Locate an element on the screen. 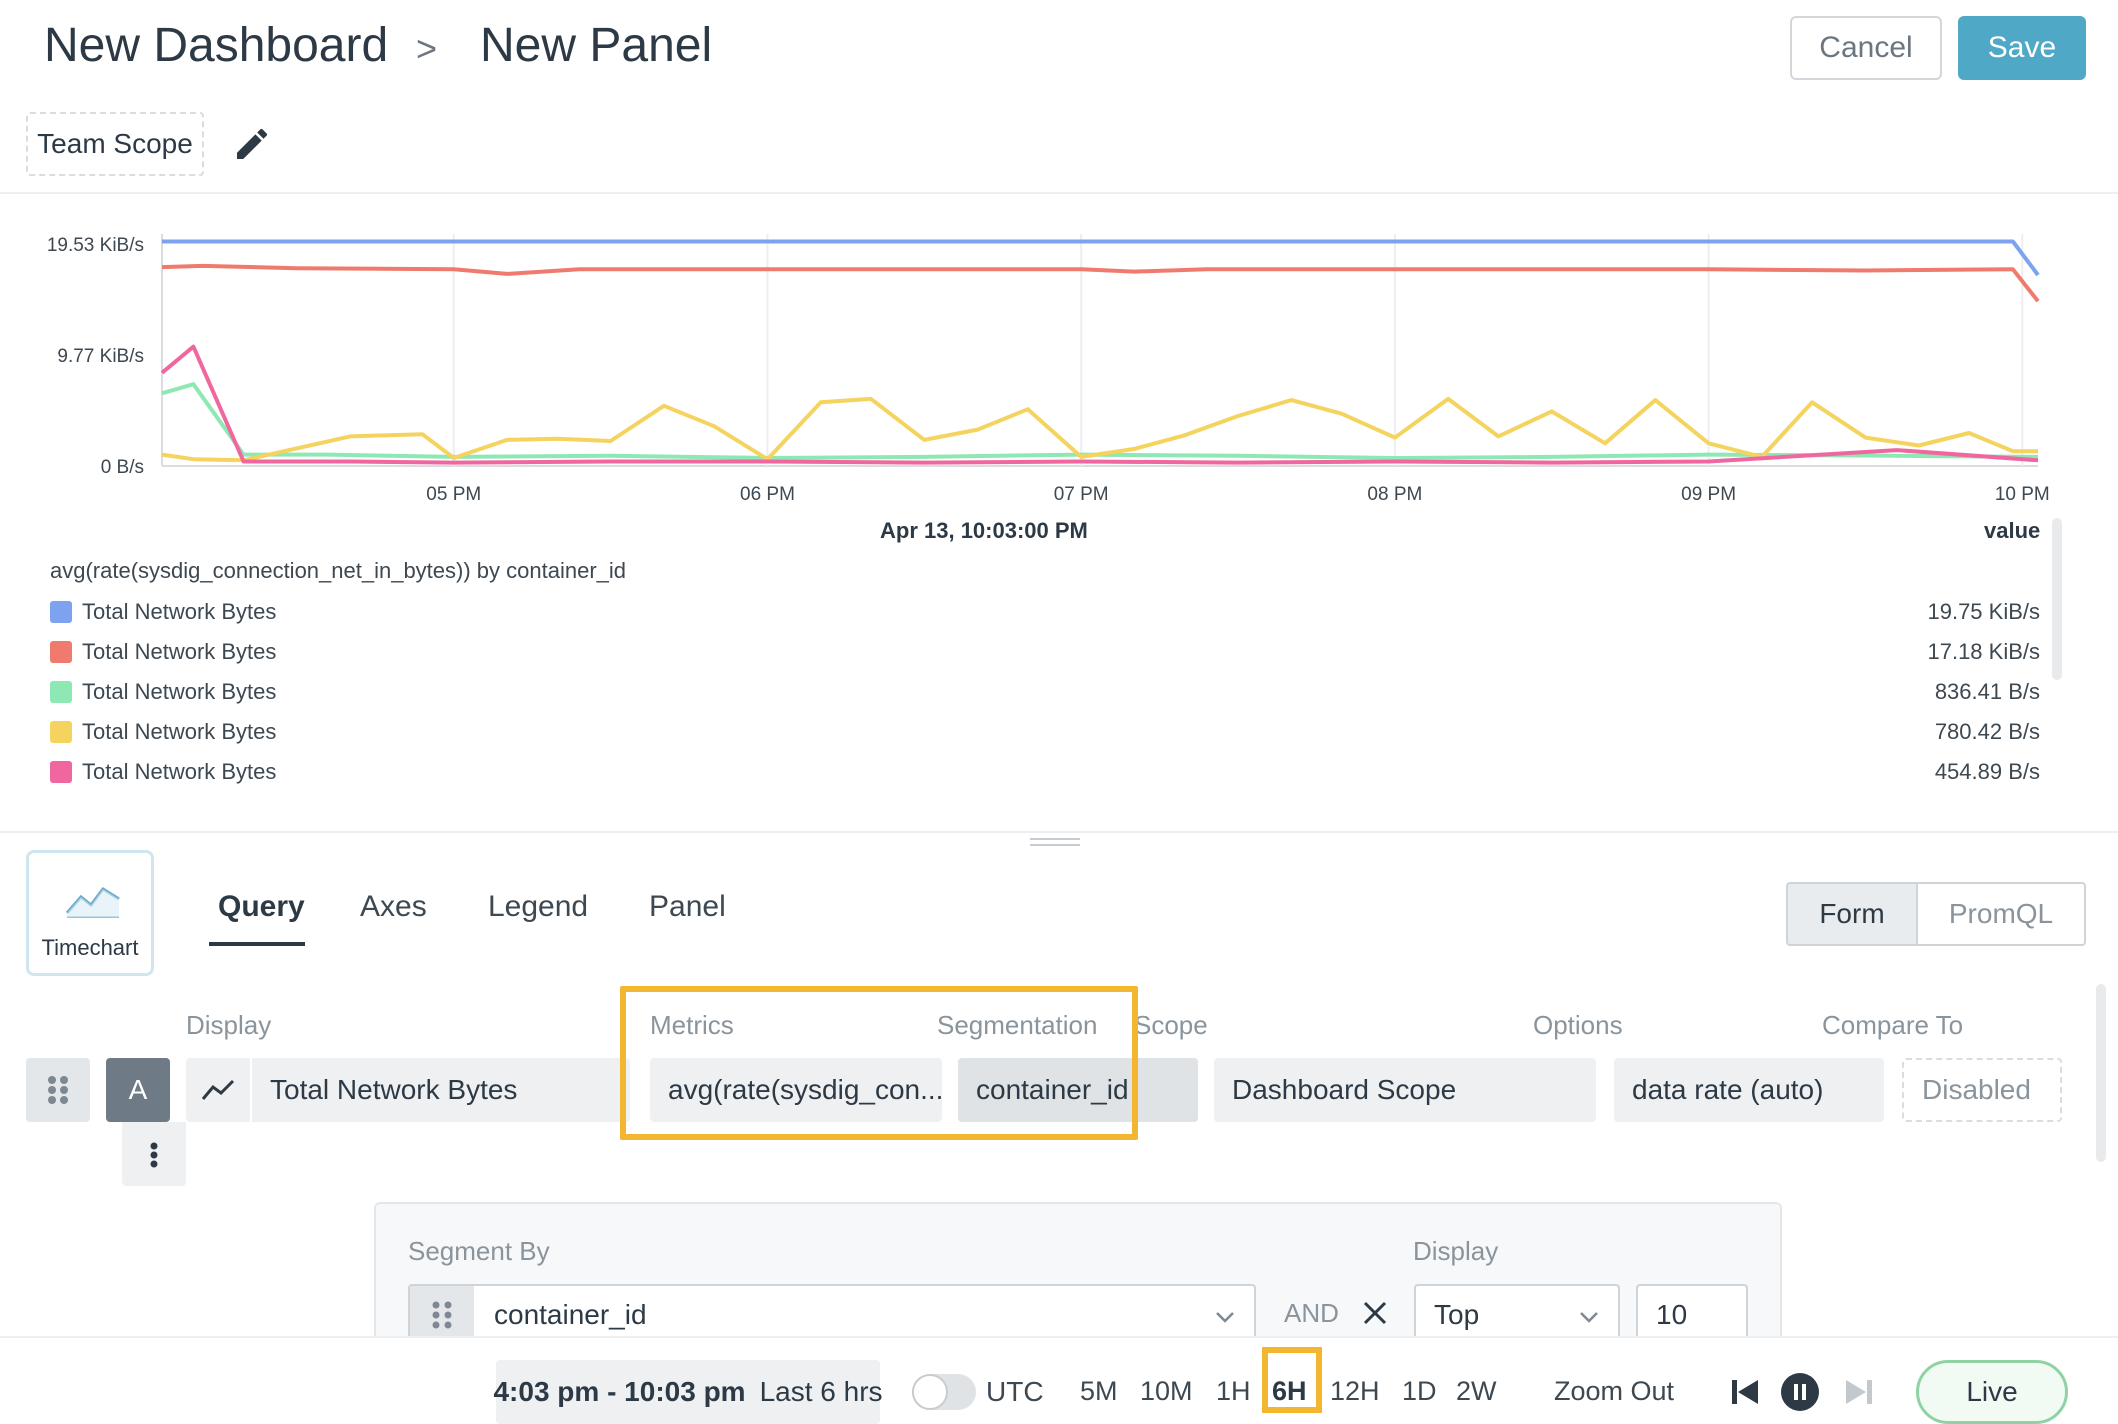  utc-toggle is located at coordinates (944, 1392).